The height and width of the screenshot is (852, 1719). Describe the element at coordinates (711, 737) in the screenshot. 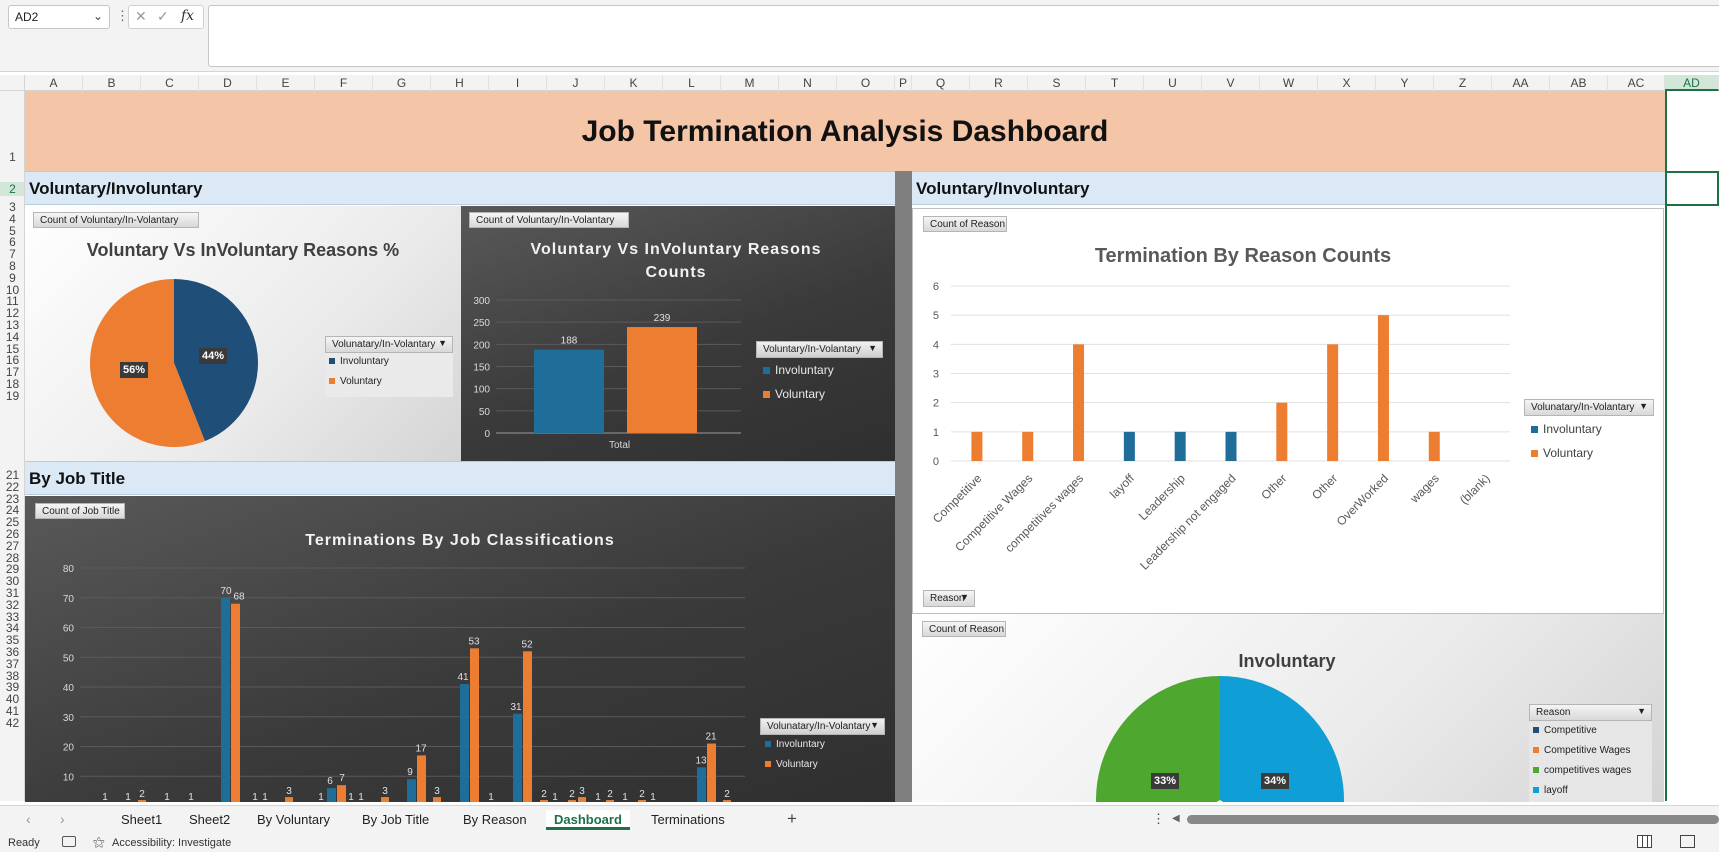

I see `data-label: 21` at that location.